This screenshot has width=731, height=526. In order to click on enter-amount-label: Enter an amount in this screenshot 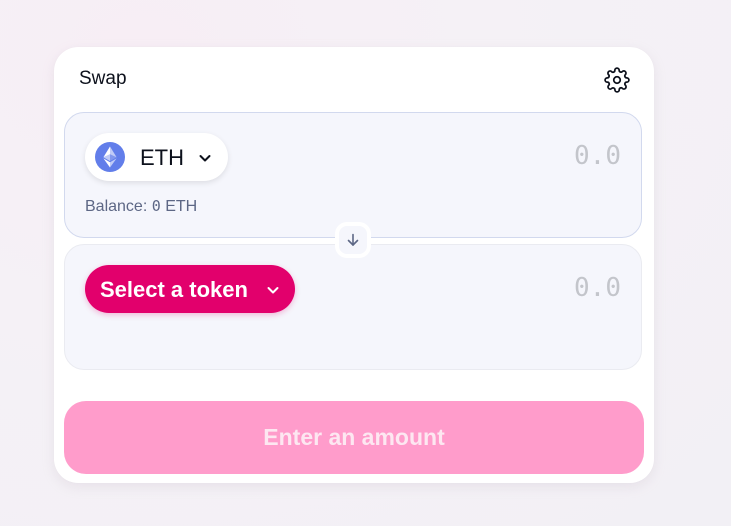, I will do `click(354, 437)`.